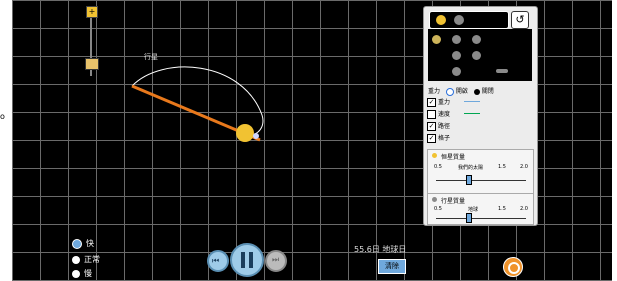 This screenshot has height=281, width=617. I want to click on speed-slow: 慢, so click(82, 273).